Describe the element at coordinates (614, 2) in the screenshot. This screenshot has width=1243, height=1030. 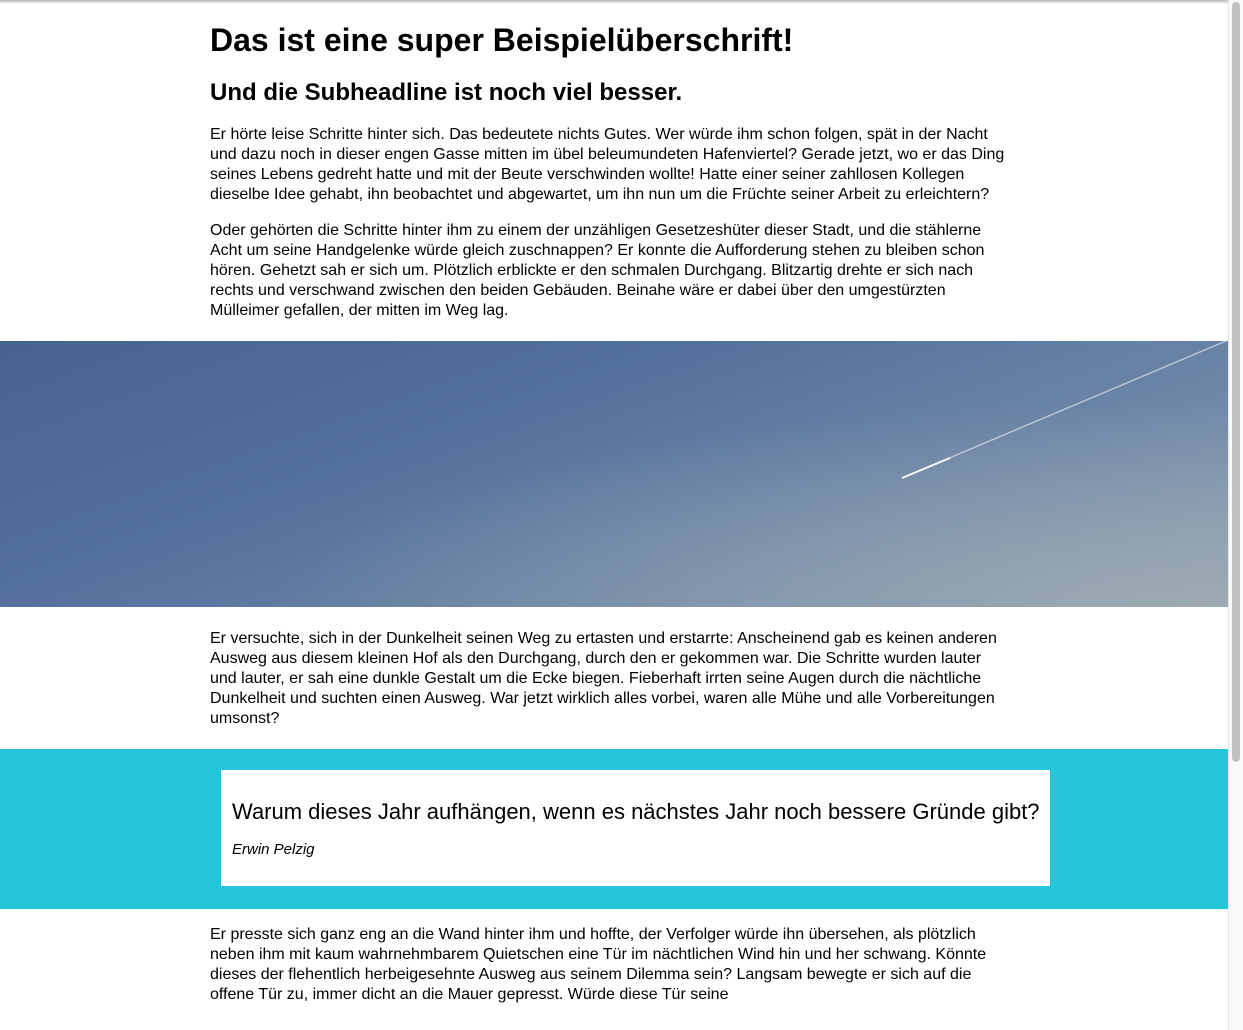
I see `top-edge-shadow` at that location.